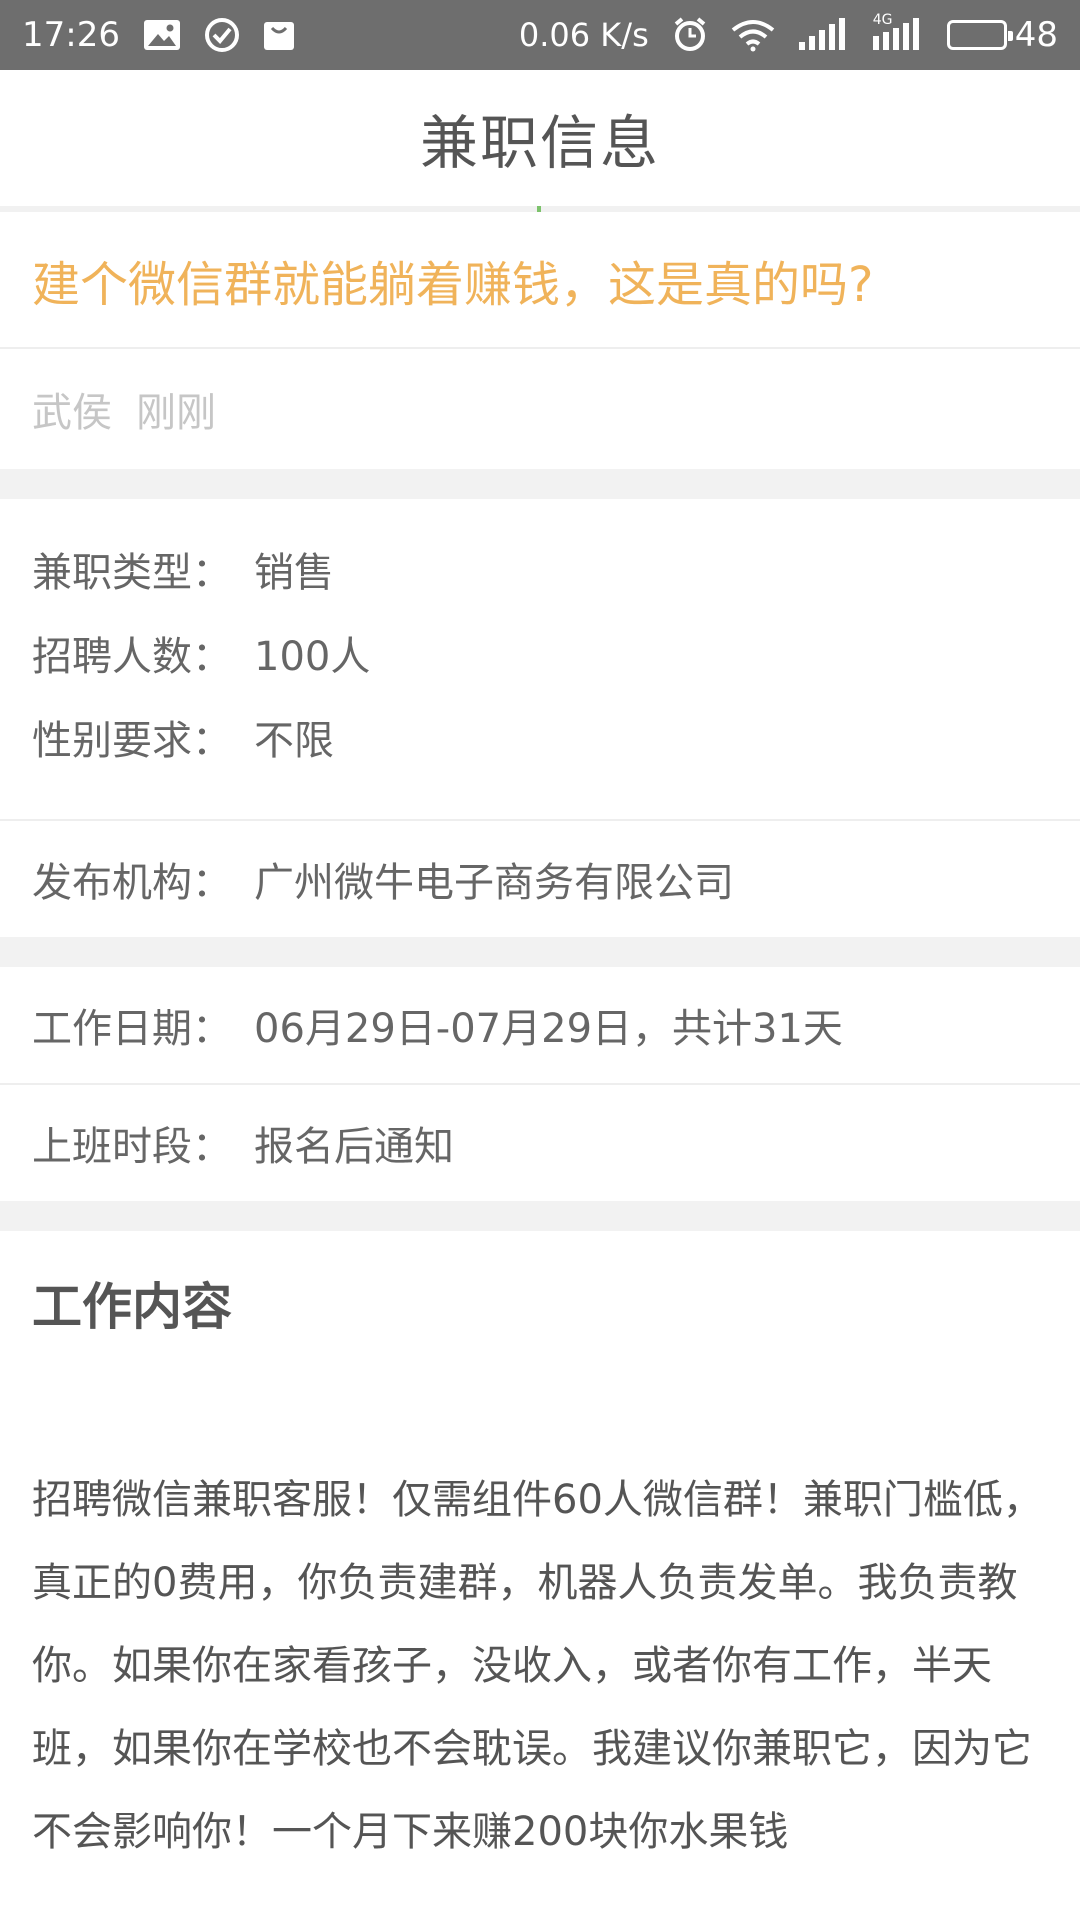  Describe the element at coordinates (898, 32) in the screenshot. I see `signal-4g-icon: 4G` at that location.